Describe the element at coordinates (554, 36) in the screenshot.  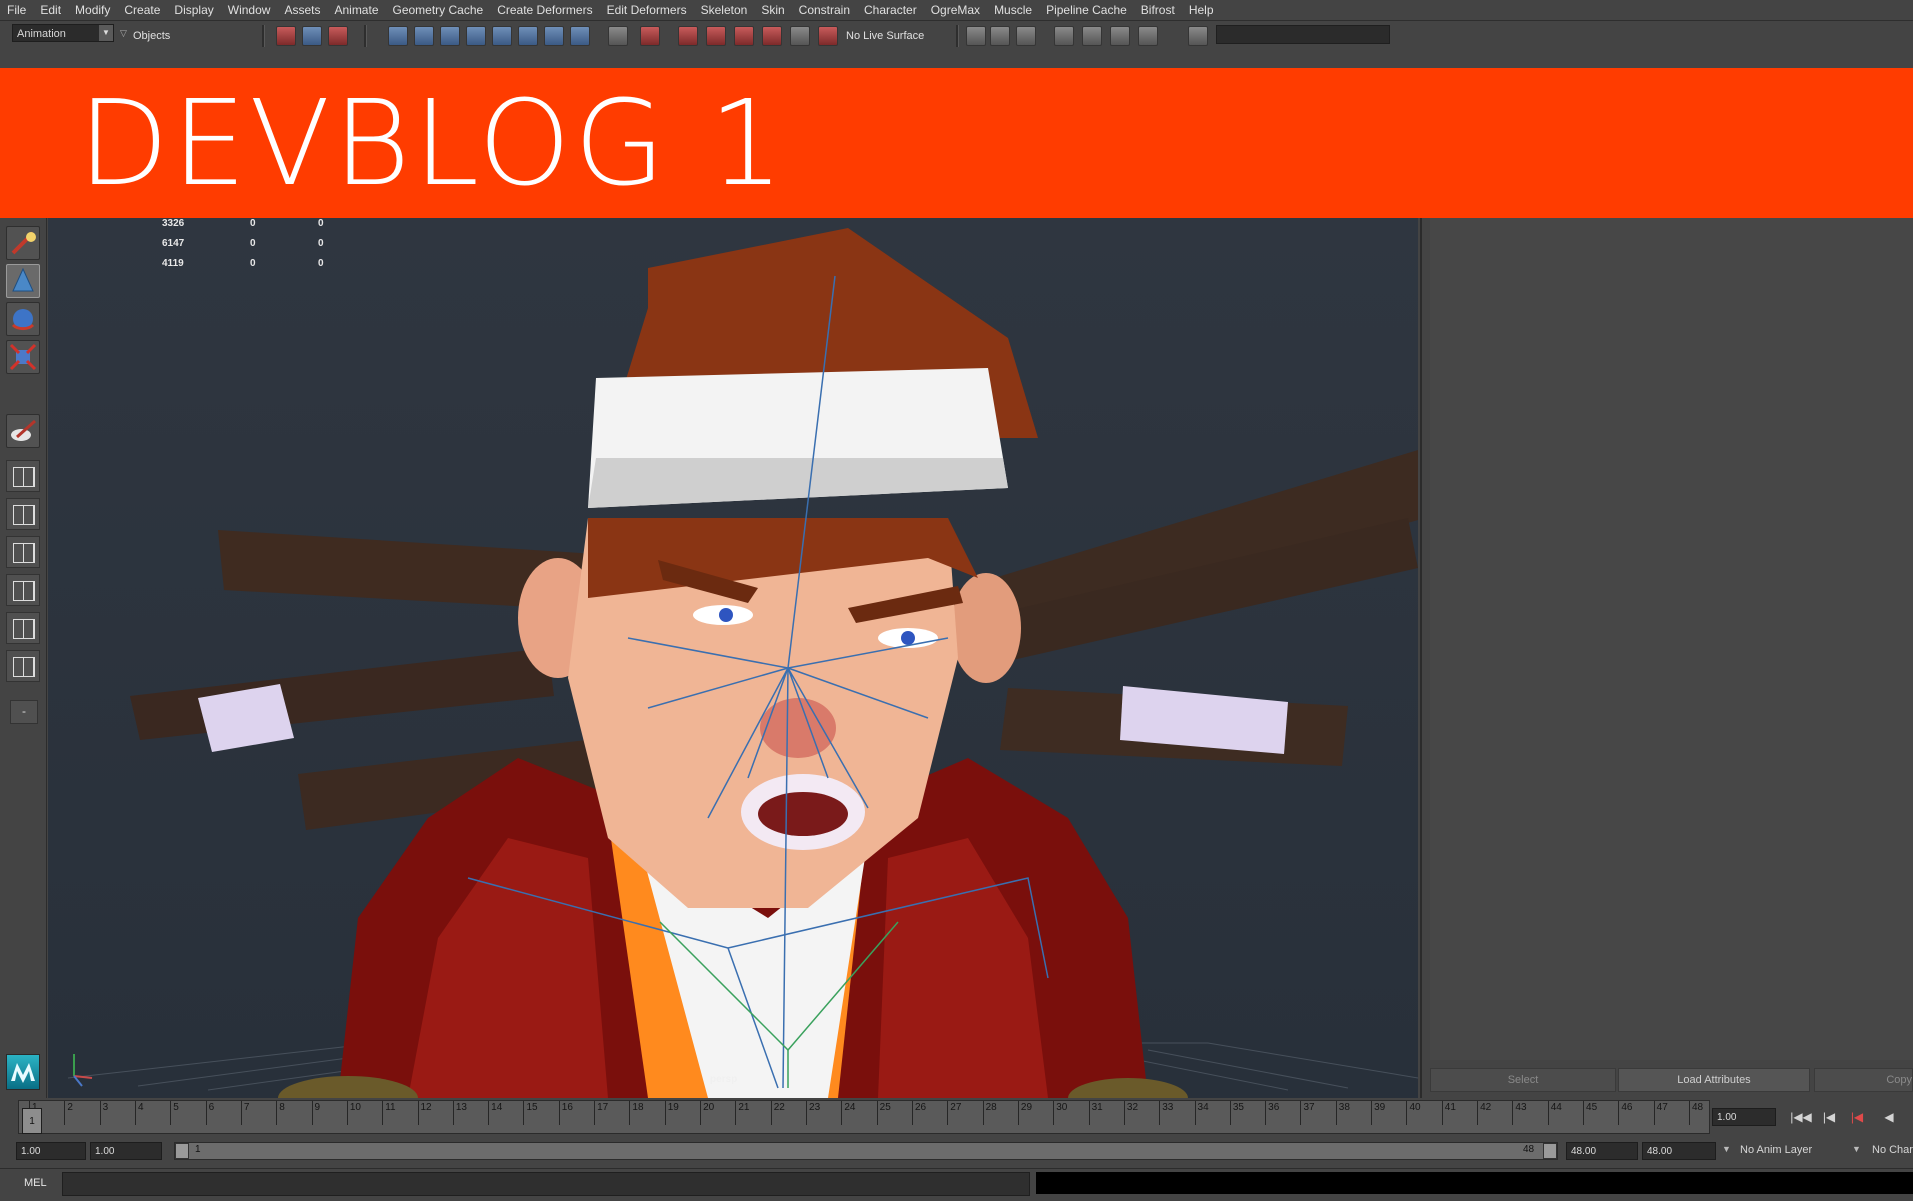
I see `snap-component-icon` at that location.